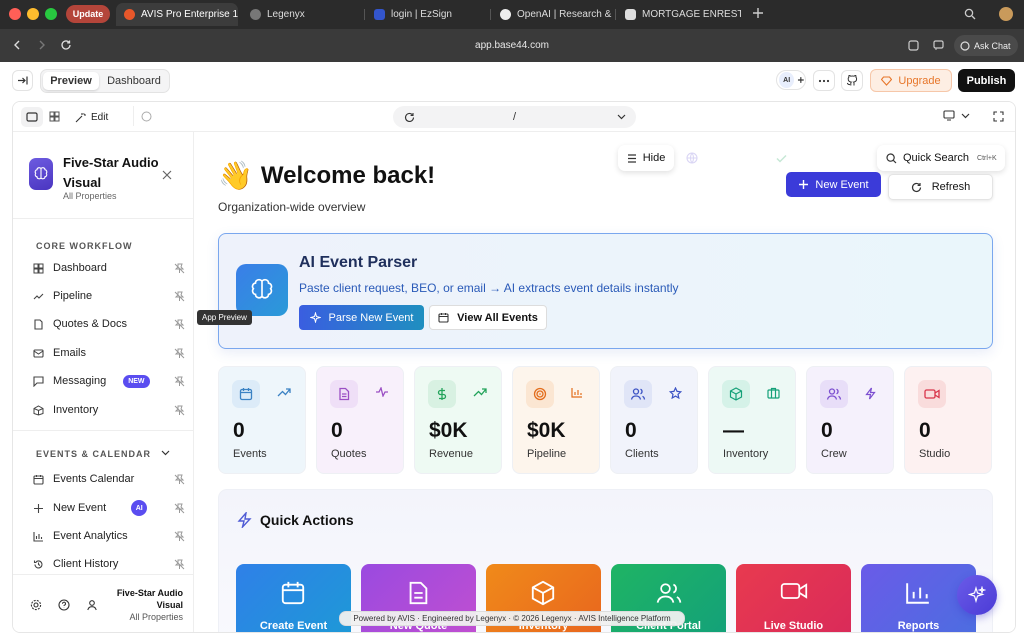  Describe the element at coordinates (565, 14) in the screenshot. I see `tab-label: OpenAI | Research & D` at that location.